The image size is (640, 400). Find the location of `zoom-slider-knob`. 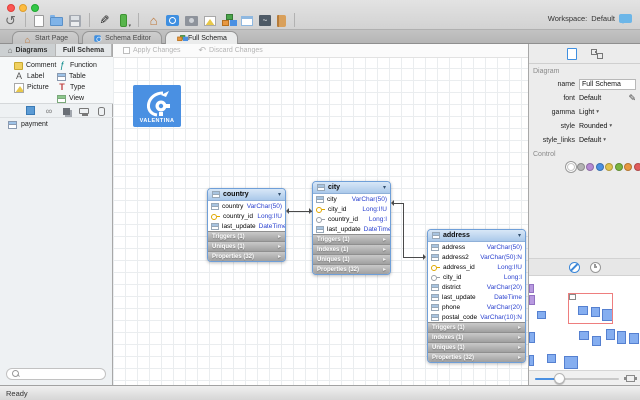

zoom-slider-knob is located at coordinates (559, 378).